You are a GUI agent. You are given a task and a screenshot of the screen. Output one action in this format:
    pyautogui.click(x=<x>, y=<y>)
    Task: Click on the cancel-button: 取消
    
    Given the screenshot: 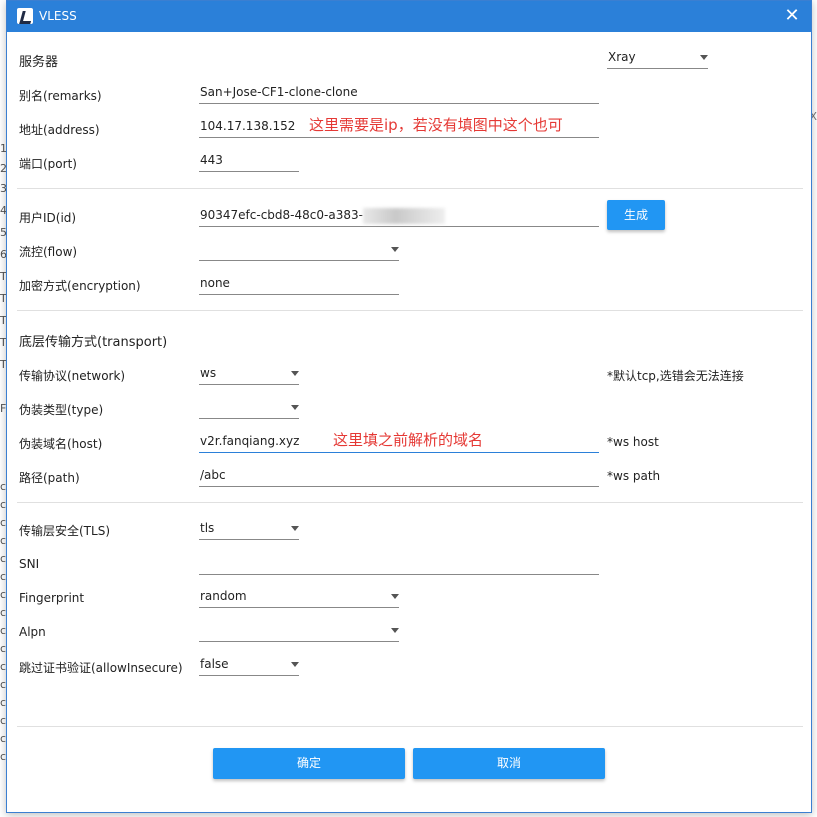 What is the action you would take?
    pyautogui.click(x=509, y=763)
    